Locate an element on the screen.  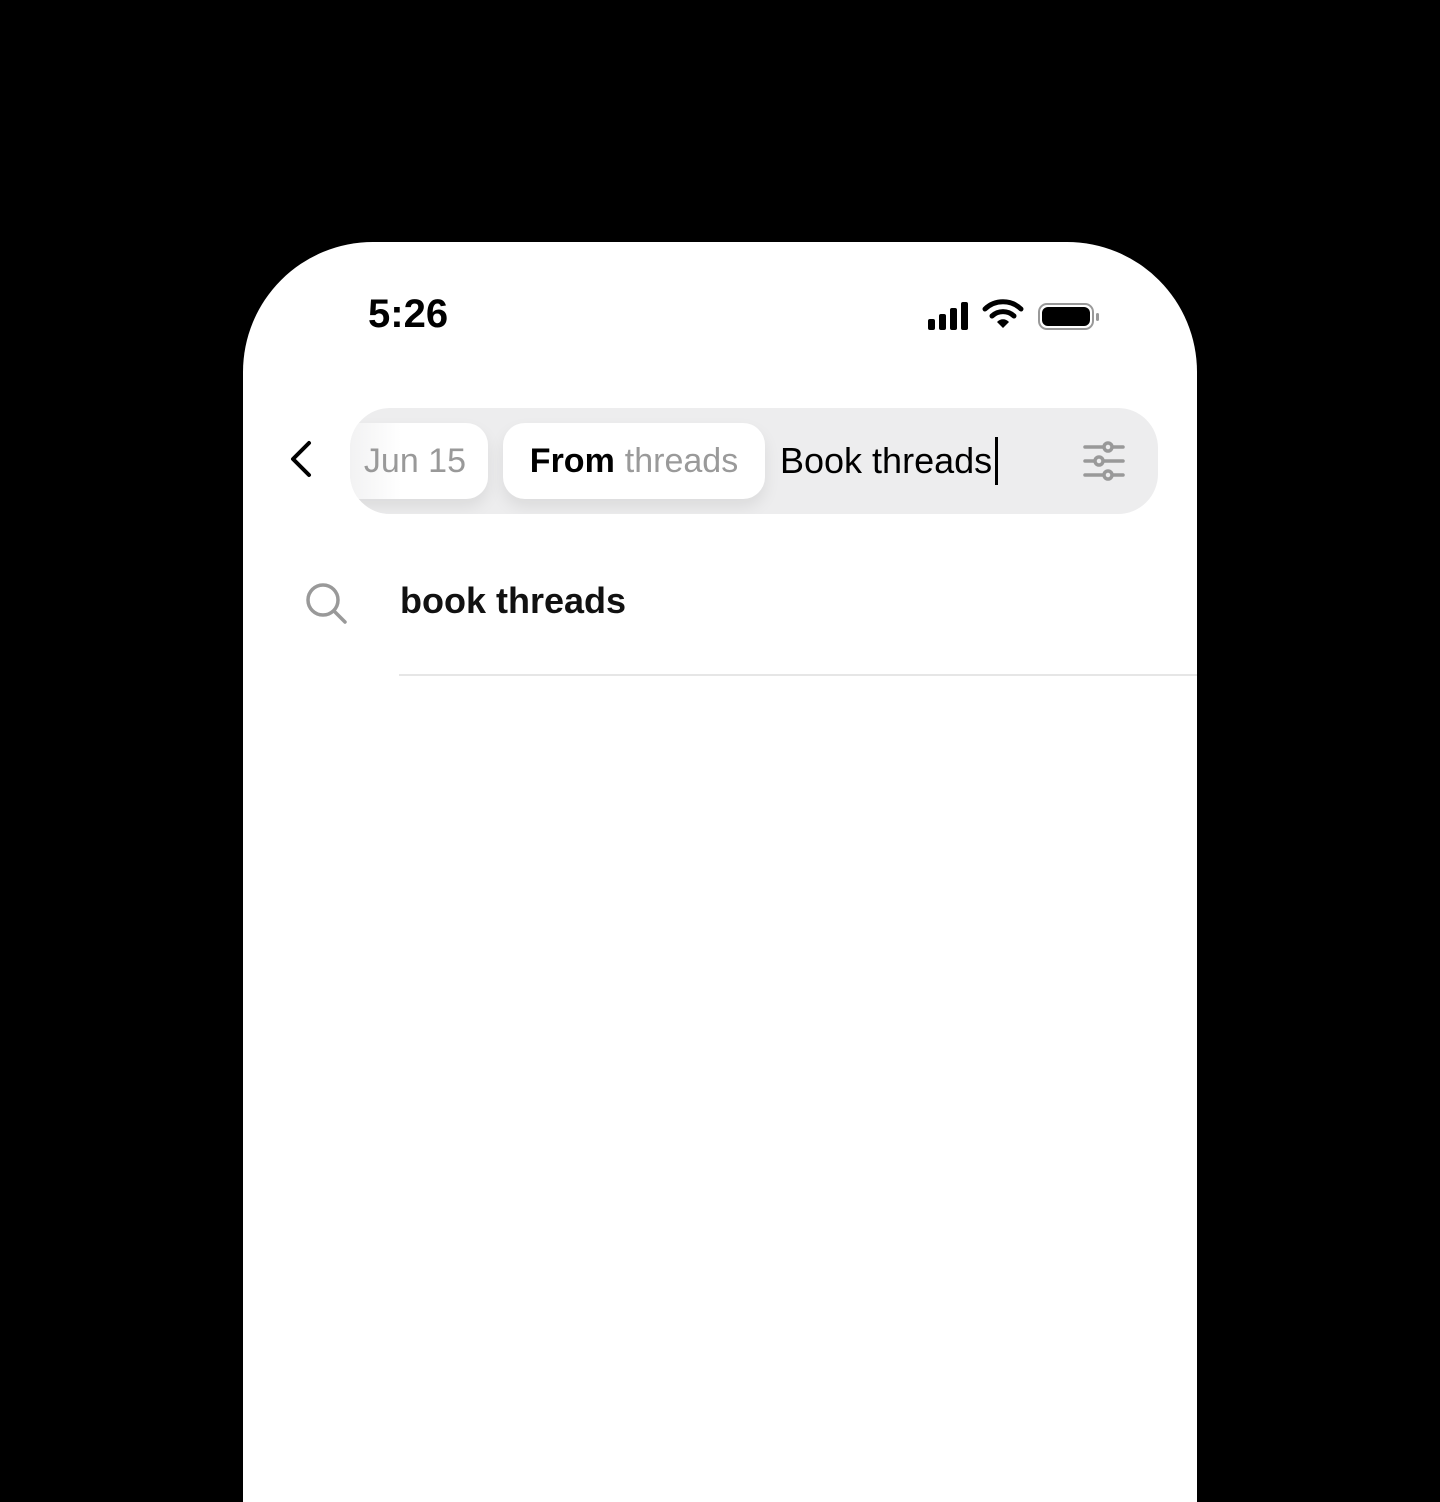
from-chip-value: threads is located at coordinates (681, 460).